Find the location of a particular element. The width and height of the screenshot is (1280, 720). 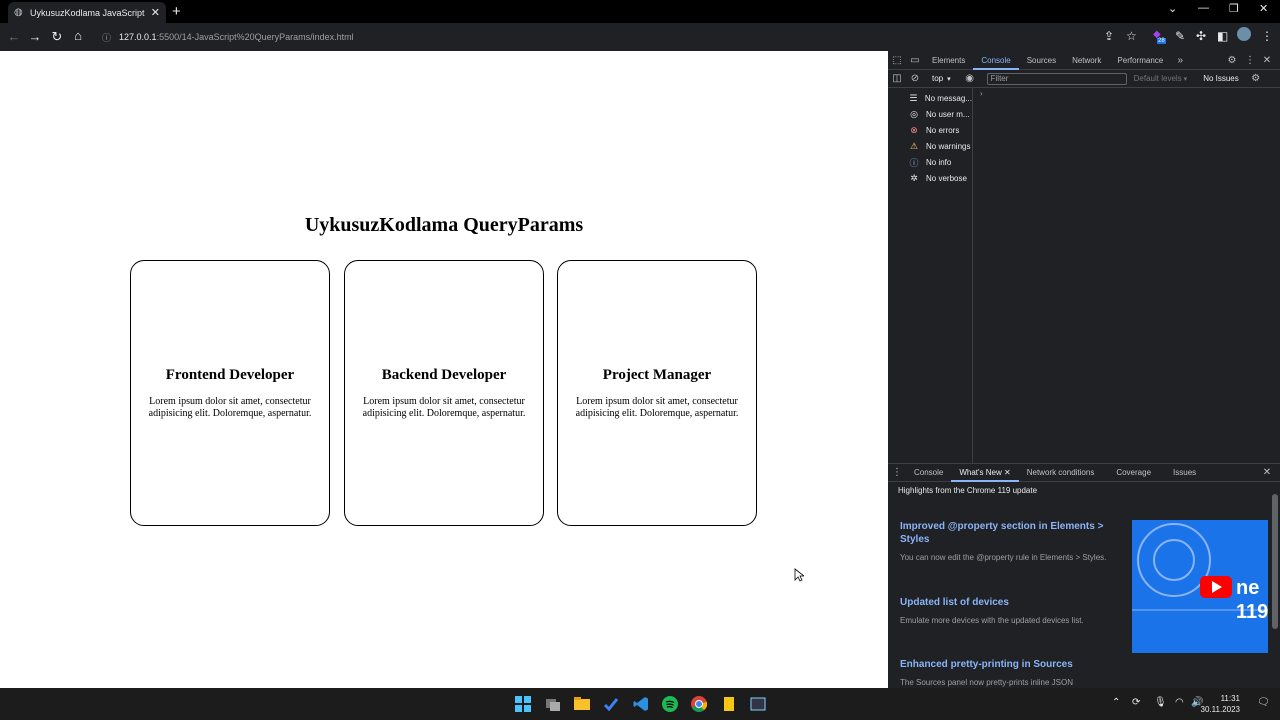

close-window-button: ✕ is located at coordinates (1263, 8).